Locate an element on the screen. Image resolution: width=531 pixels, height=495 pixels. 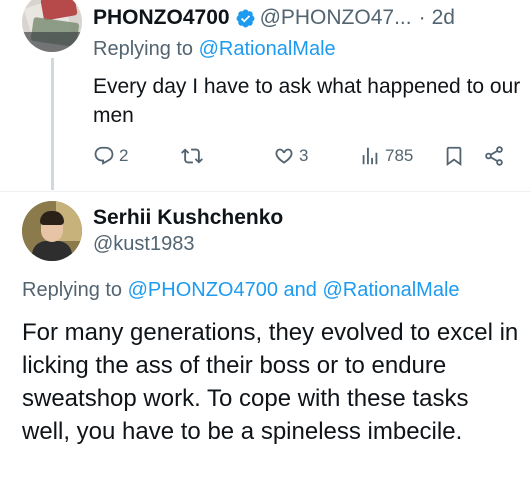
mention-link: @PHONZO4700 is located at coordinates (203, 290).